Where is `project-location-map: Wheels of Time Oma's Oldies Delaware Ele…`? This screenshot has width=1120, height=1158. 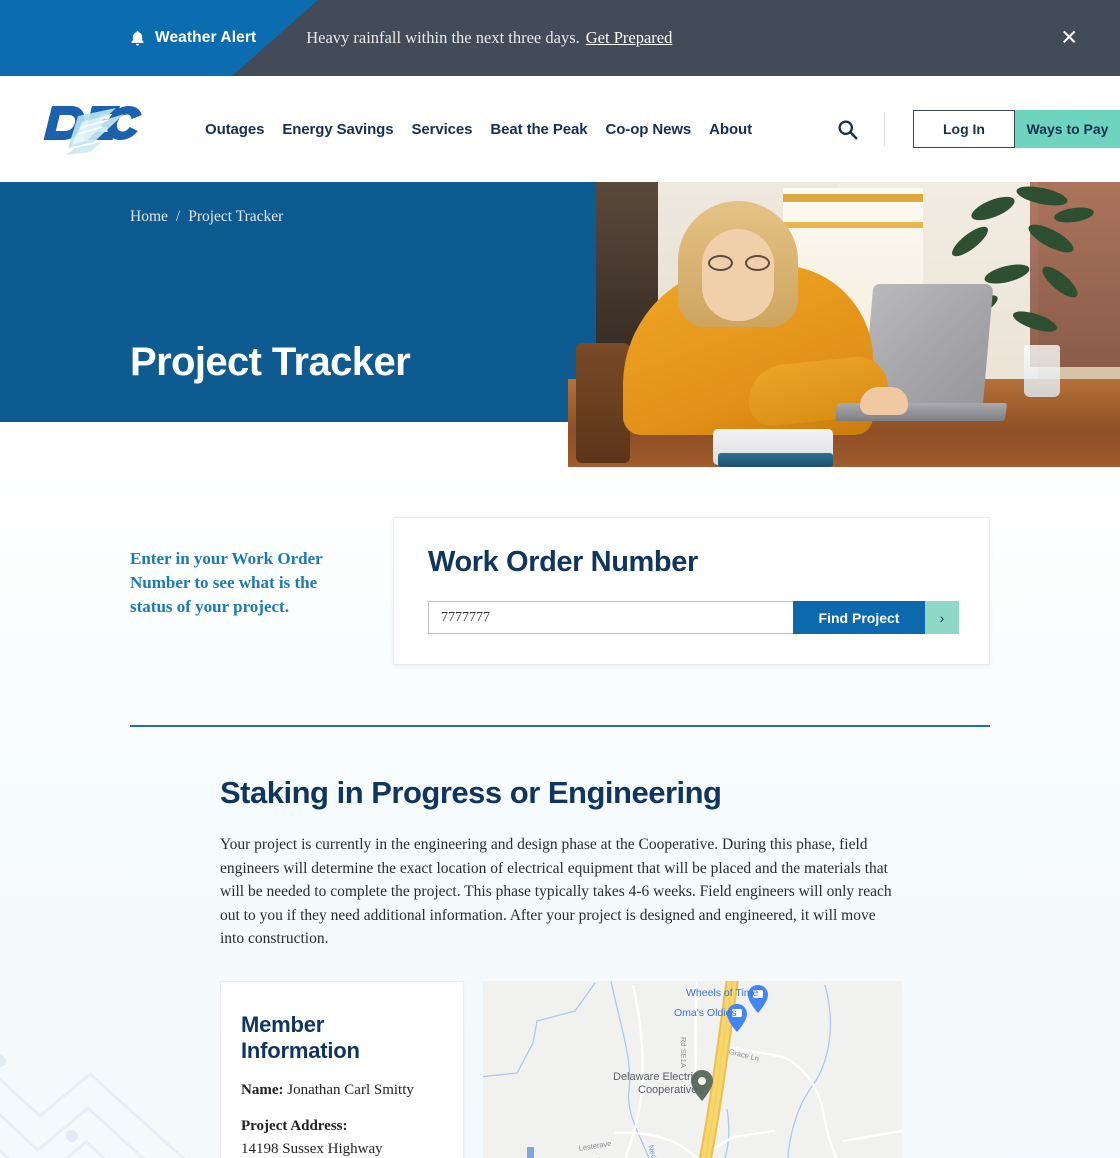 project-location-map: Wheels of Time Oma's Oldies Delaware Ele… is located at coordinates (692, 1069).